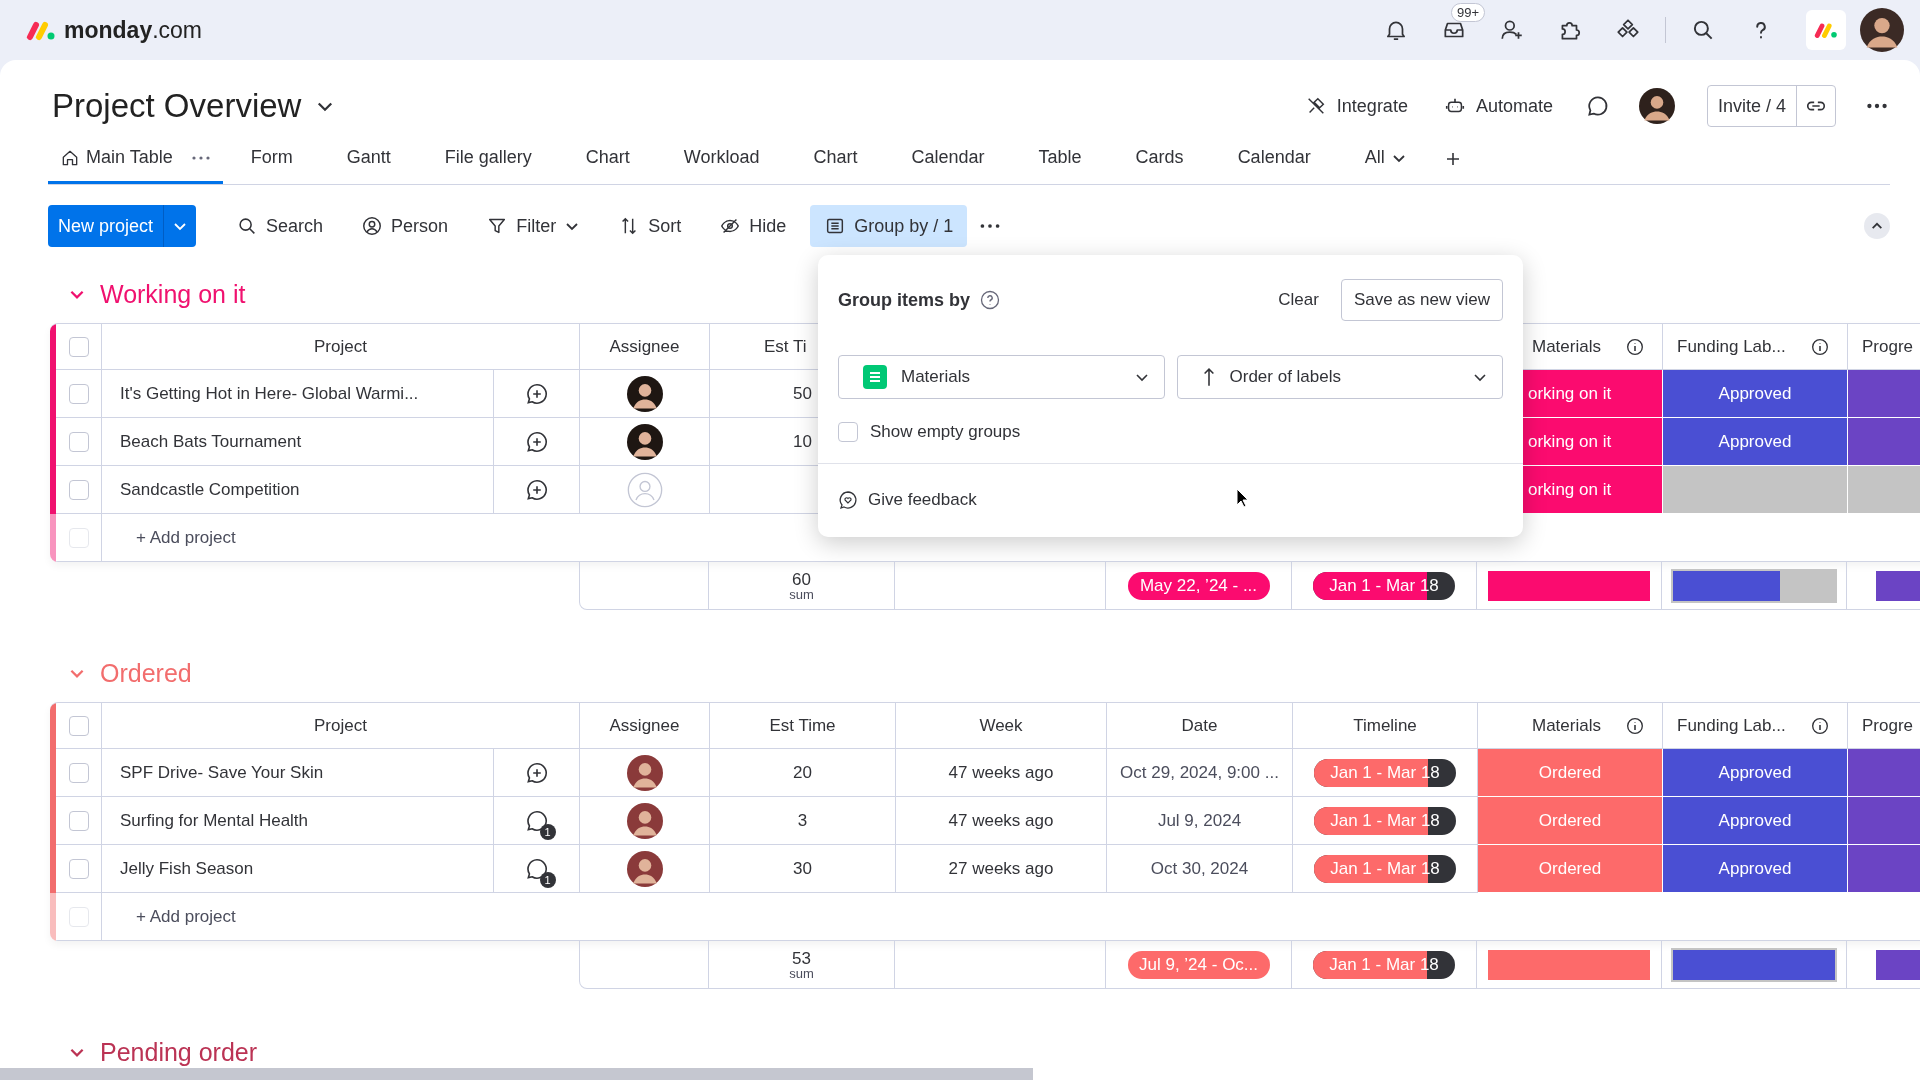  Describe the element at coordinates (848, 500) in the screenshot. I see `feedback-icon` at that location.